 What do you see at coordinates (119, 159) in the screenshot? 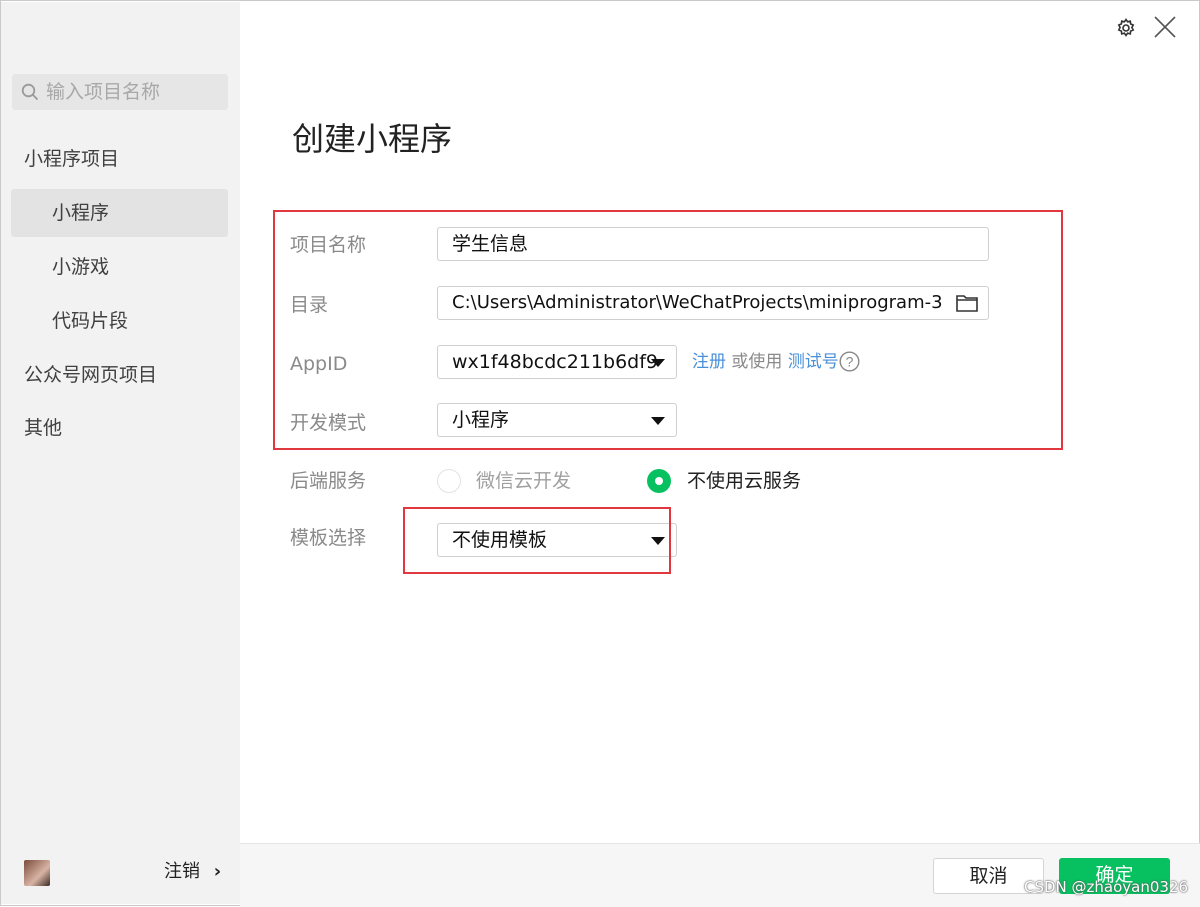
I see `sidebar-section-miniprogram: 小程序项目` at bounding box center [119, 159].